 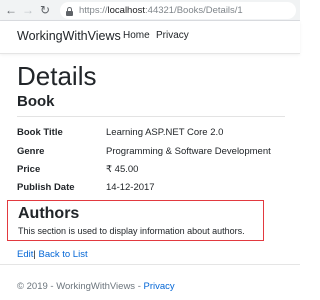 I want to click on url-scheme: https://, so click(x=93, y=10).